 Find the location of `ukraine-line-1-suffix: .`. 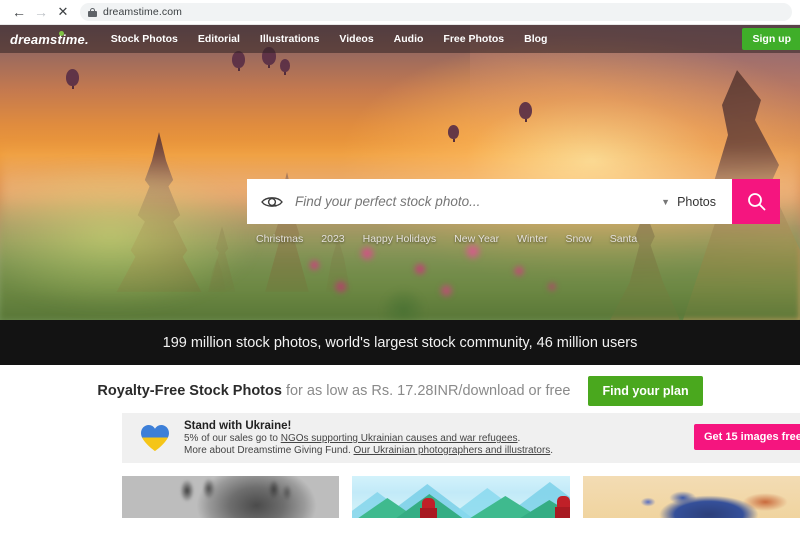

ukraine-line-1-suffix: . is located at coordinates (519, 438).